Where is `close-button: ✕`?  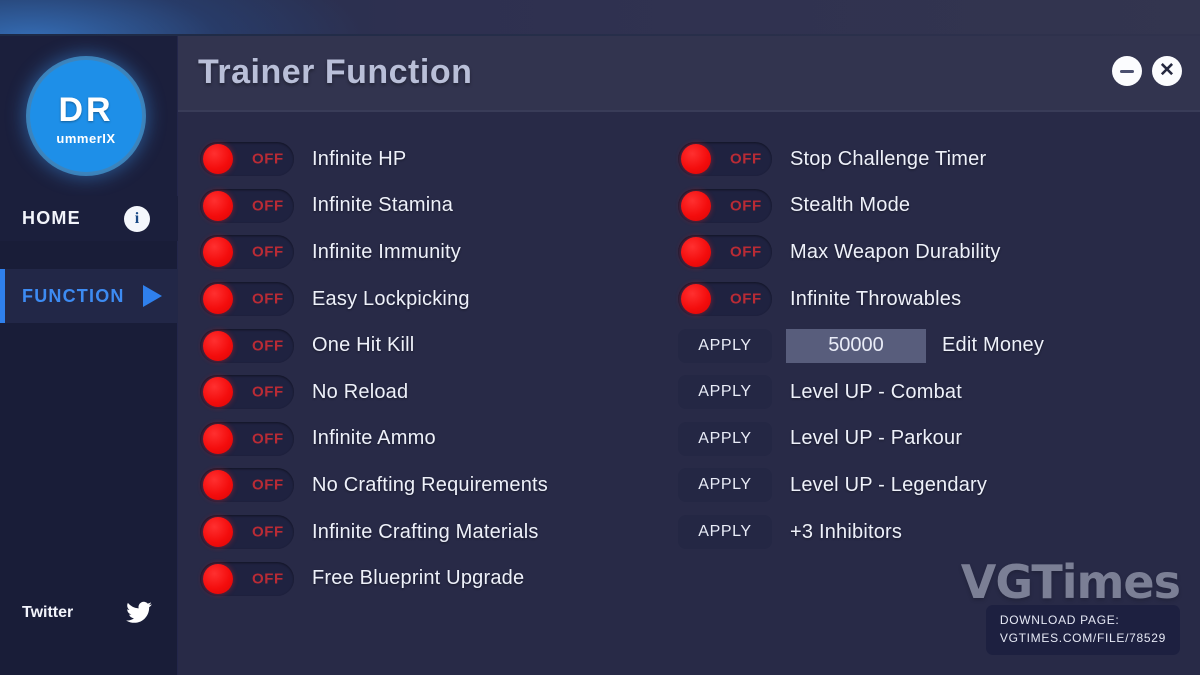
close-button: ✕ is located at coordinates (1167, 71).